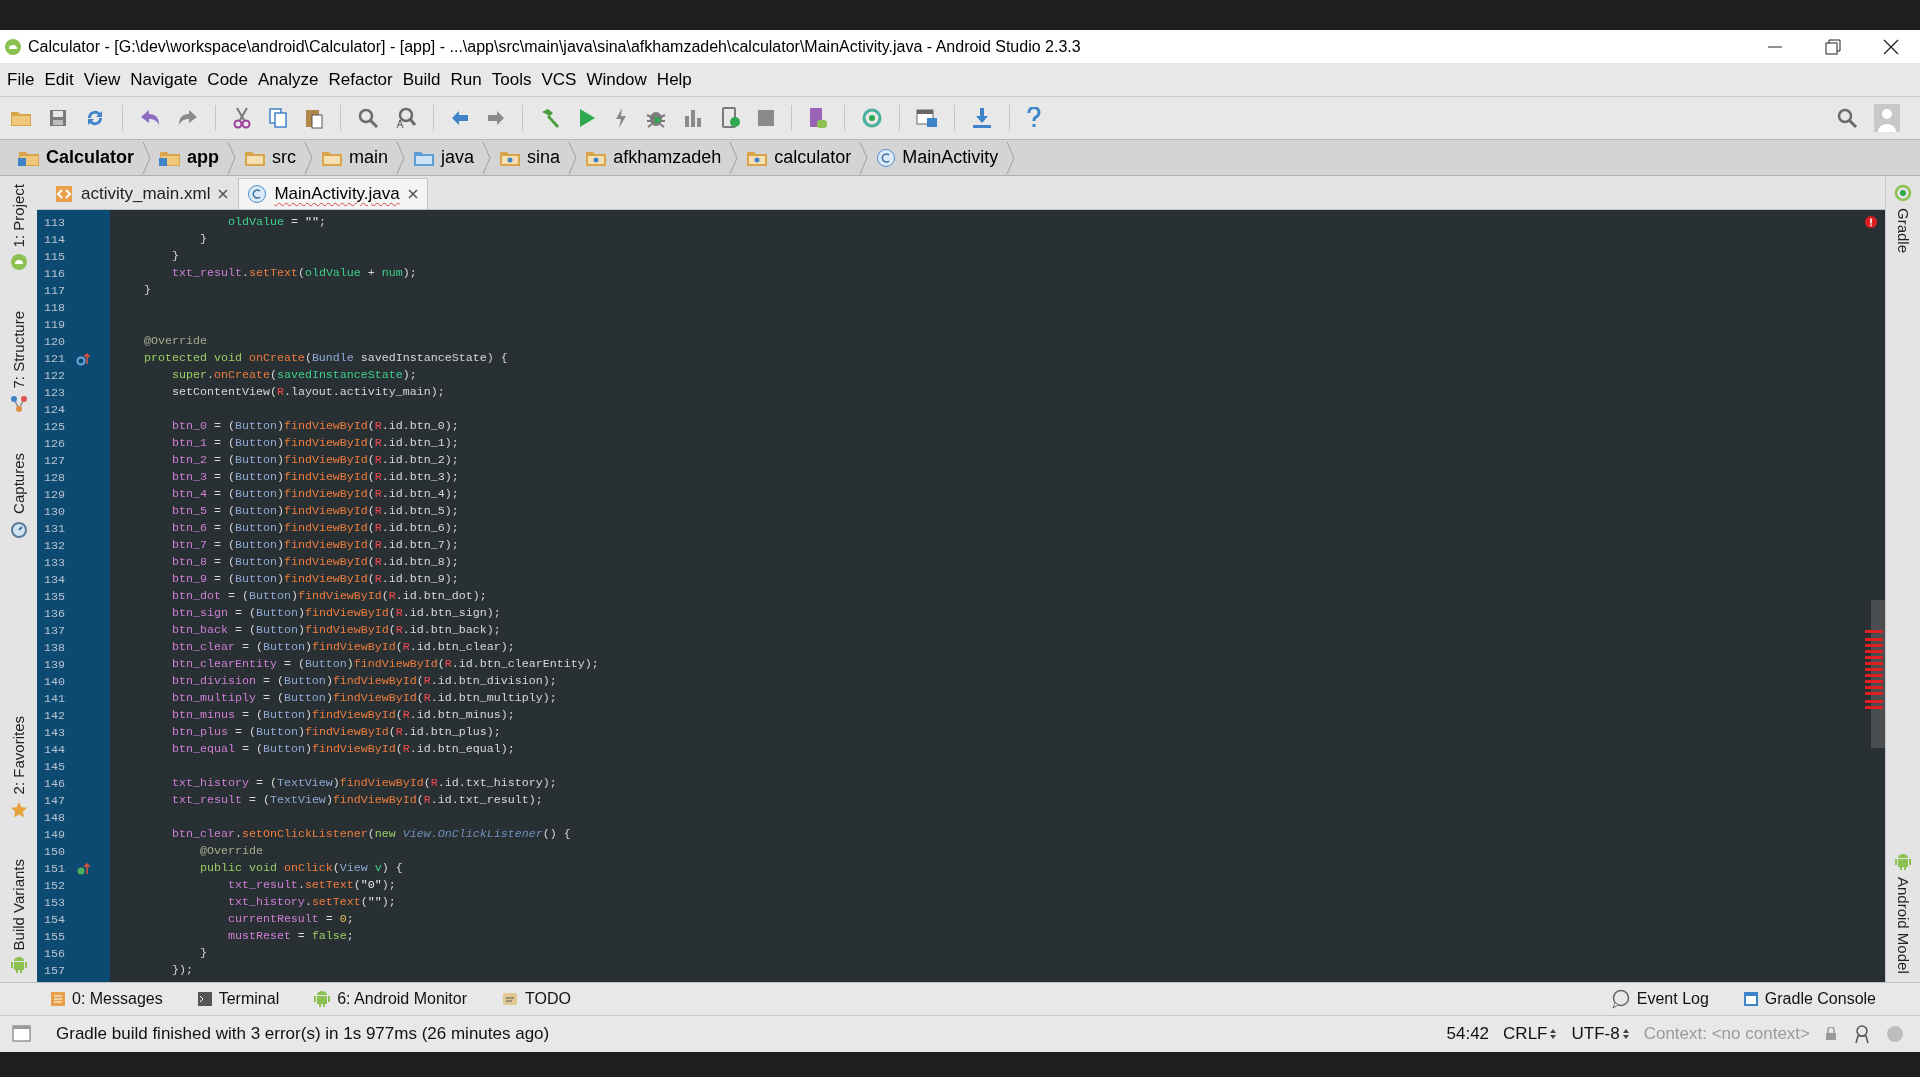  Describe the element at coordinates (555, 46) in the screenshot. I see `window-title: Calculator - [G:\dev\workspace\android\Calculator] - [app] - ...\app\src\main\java\sina\afkhamzadeh\calculator\MainActivity.java - Android Studio 2.3.3` at that location.